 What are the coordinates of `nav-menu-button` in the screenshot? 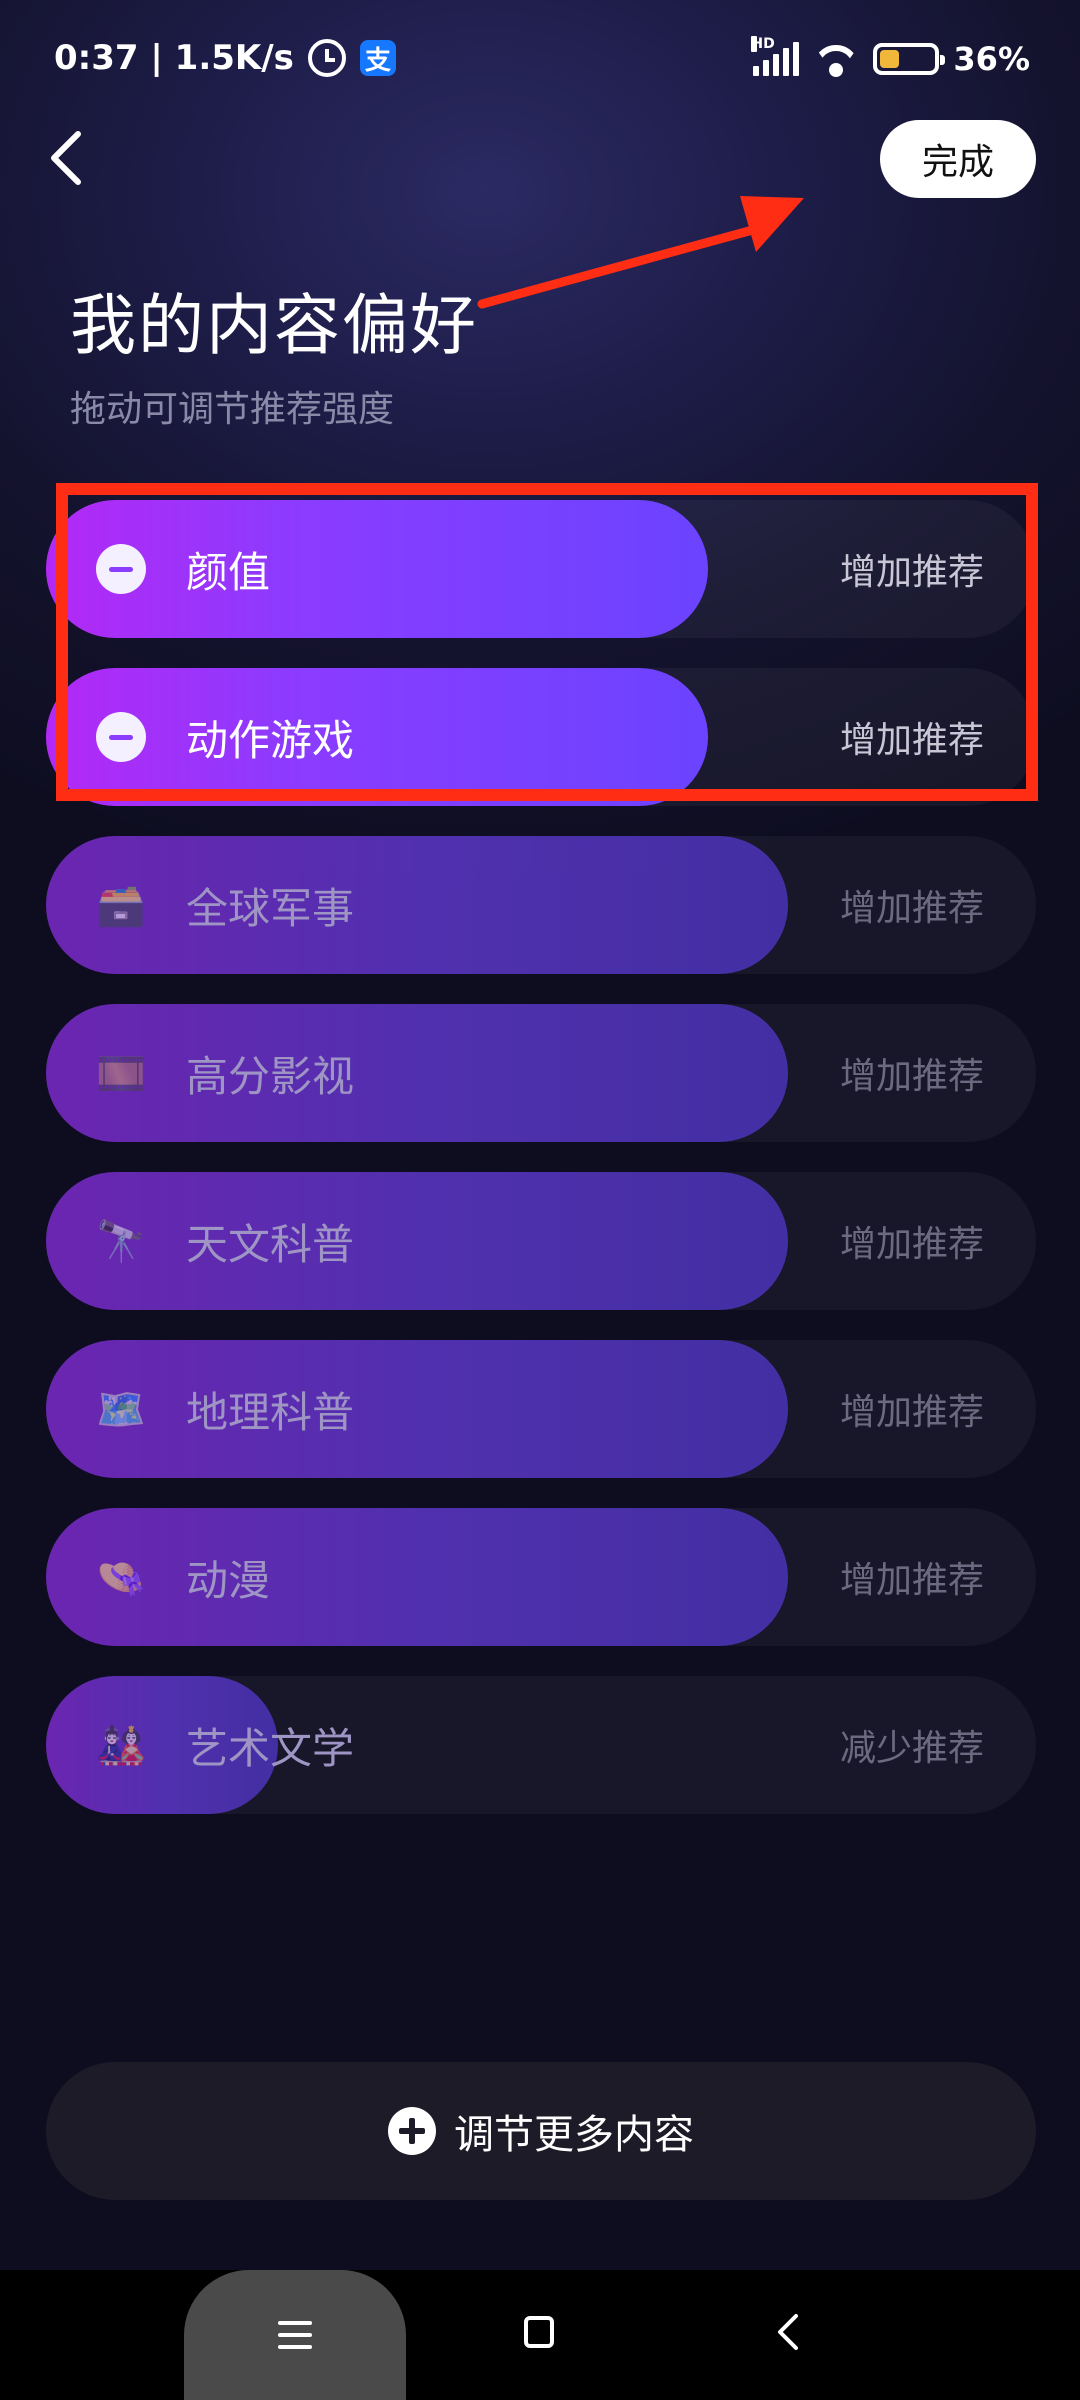 It's located at (295, 2335).